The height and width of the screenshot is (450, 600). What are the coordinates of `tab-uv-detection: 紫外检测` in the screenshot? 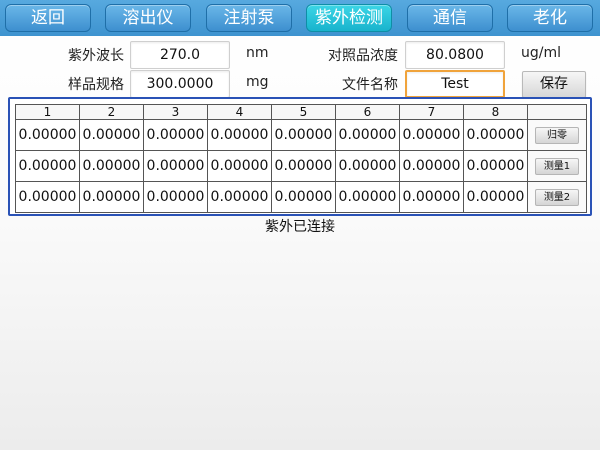 It's located at (349, 18).